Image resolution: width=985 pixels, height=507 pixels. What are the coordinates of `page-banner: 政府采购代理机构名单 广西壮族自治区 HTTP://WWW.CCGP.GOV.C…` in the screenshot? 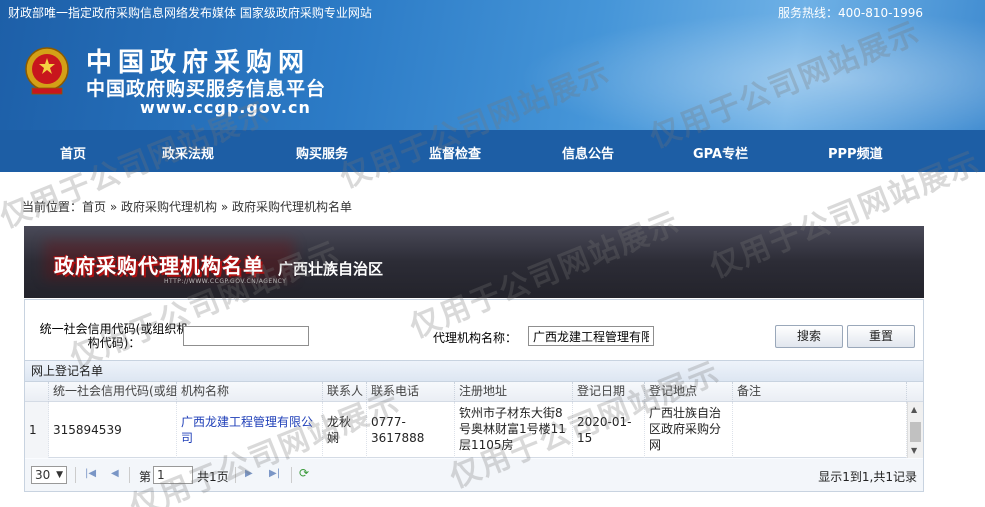 It's located at (474, 262).